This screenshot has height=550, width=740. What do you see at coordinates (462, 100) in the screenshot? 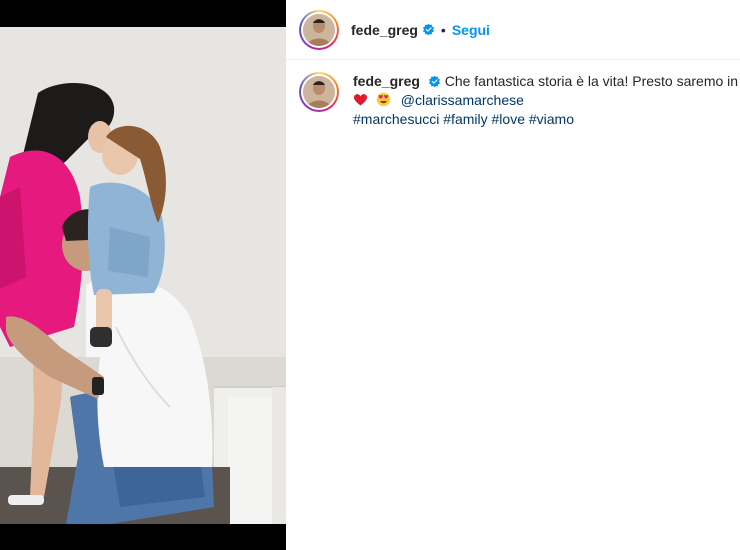
I see `mention-link: @clarissamarchese` at bounding box center [462, 100].